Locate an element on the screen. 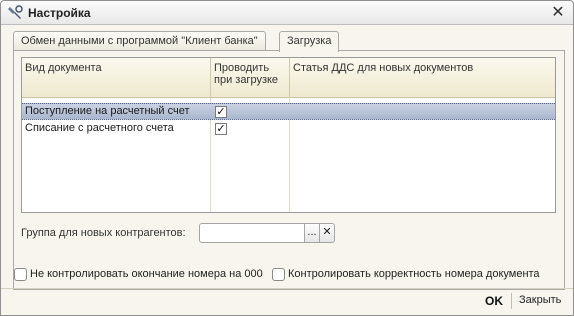 The width and height of the screenshot is (574, 316). column-header-dds-article: Статья ДДС для новых документов is located at coordinates (422, 78).